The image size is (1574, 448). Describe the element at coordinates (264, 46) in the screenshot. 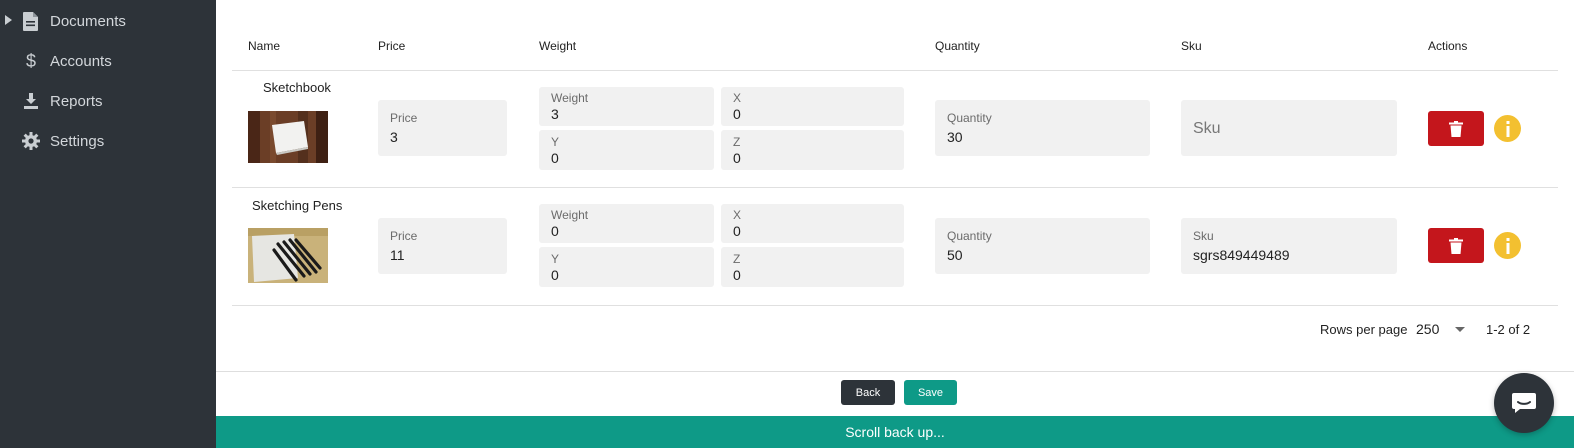

I see `column-header-name: Name` at that location.